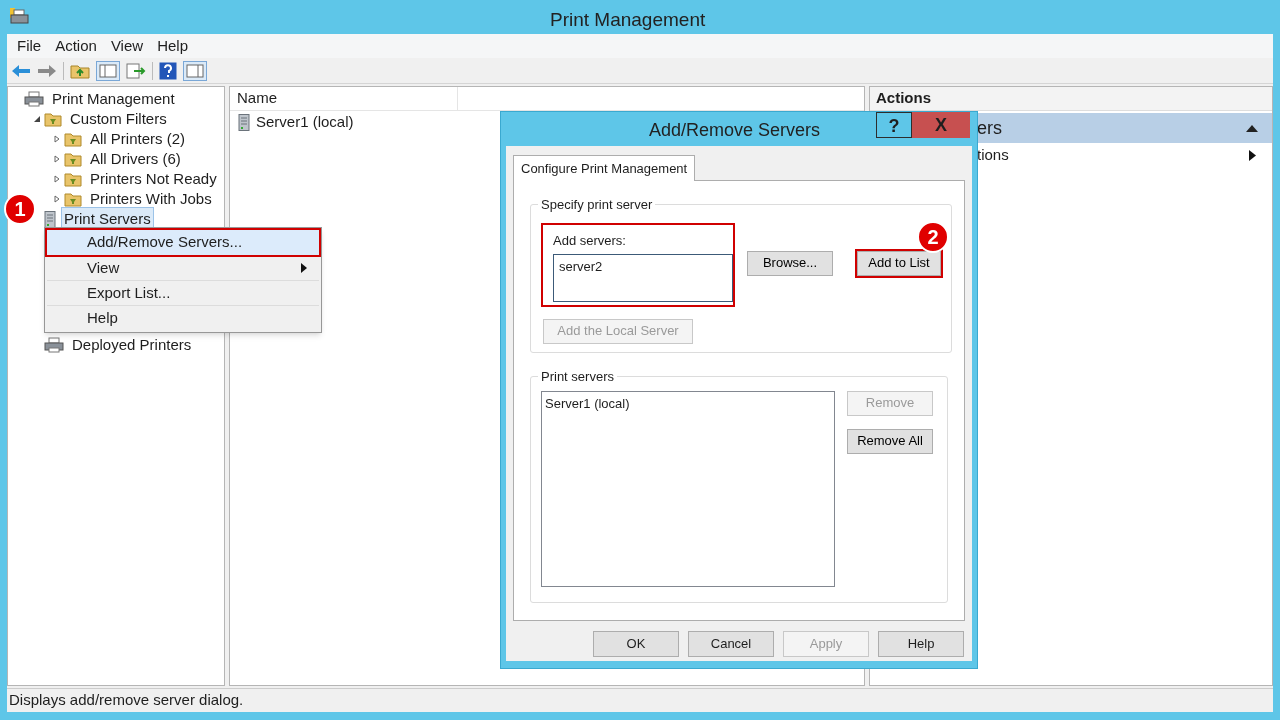 The height and width of the screenshot is (720, 1280). Describe the element at coordinates (921, 644) in the screenshot. I see `dialog-button: Help` at that location.